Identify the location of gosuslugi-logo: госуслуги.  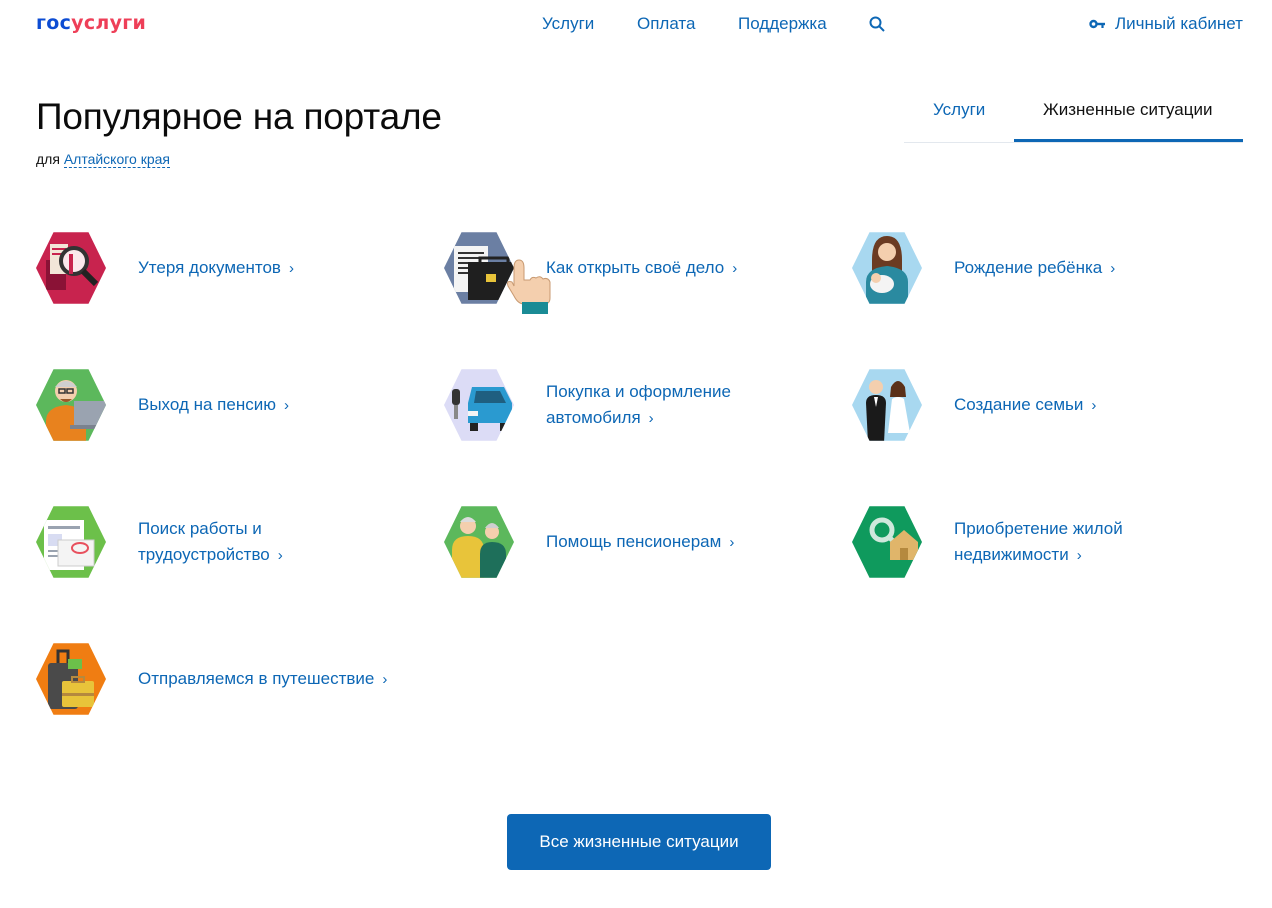
(91, 23).